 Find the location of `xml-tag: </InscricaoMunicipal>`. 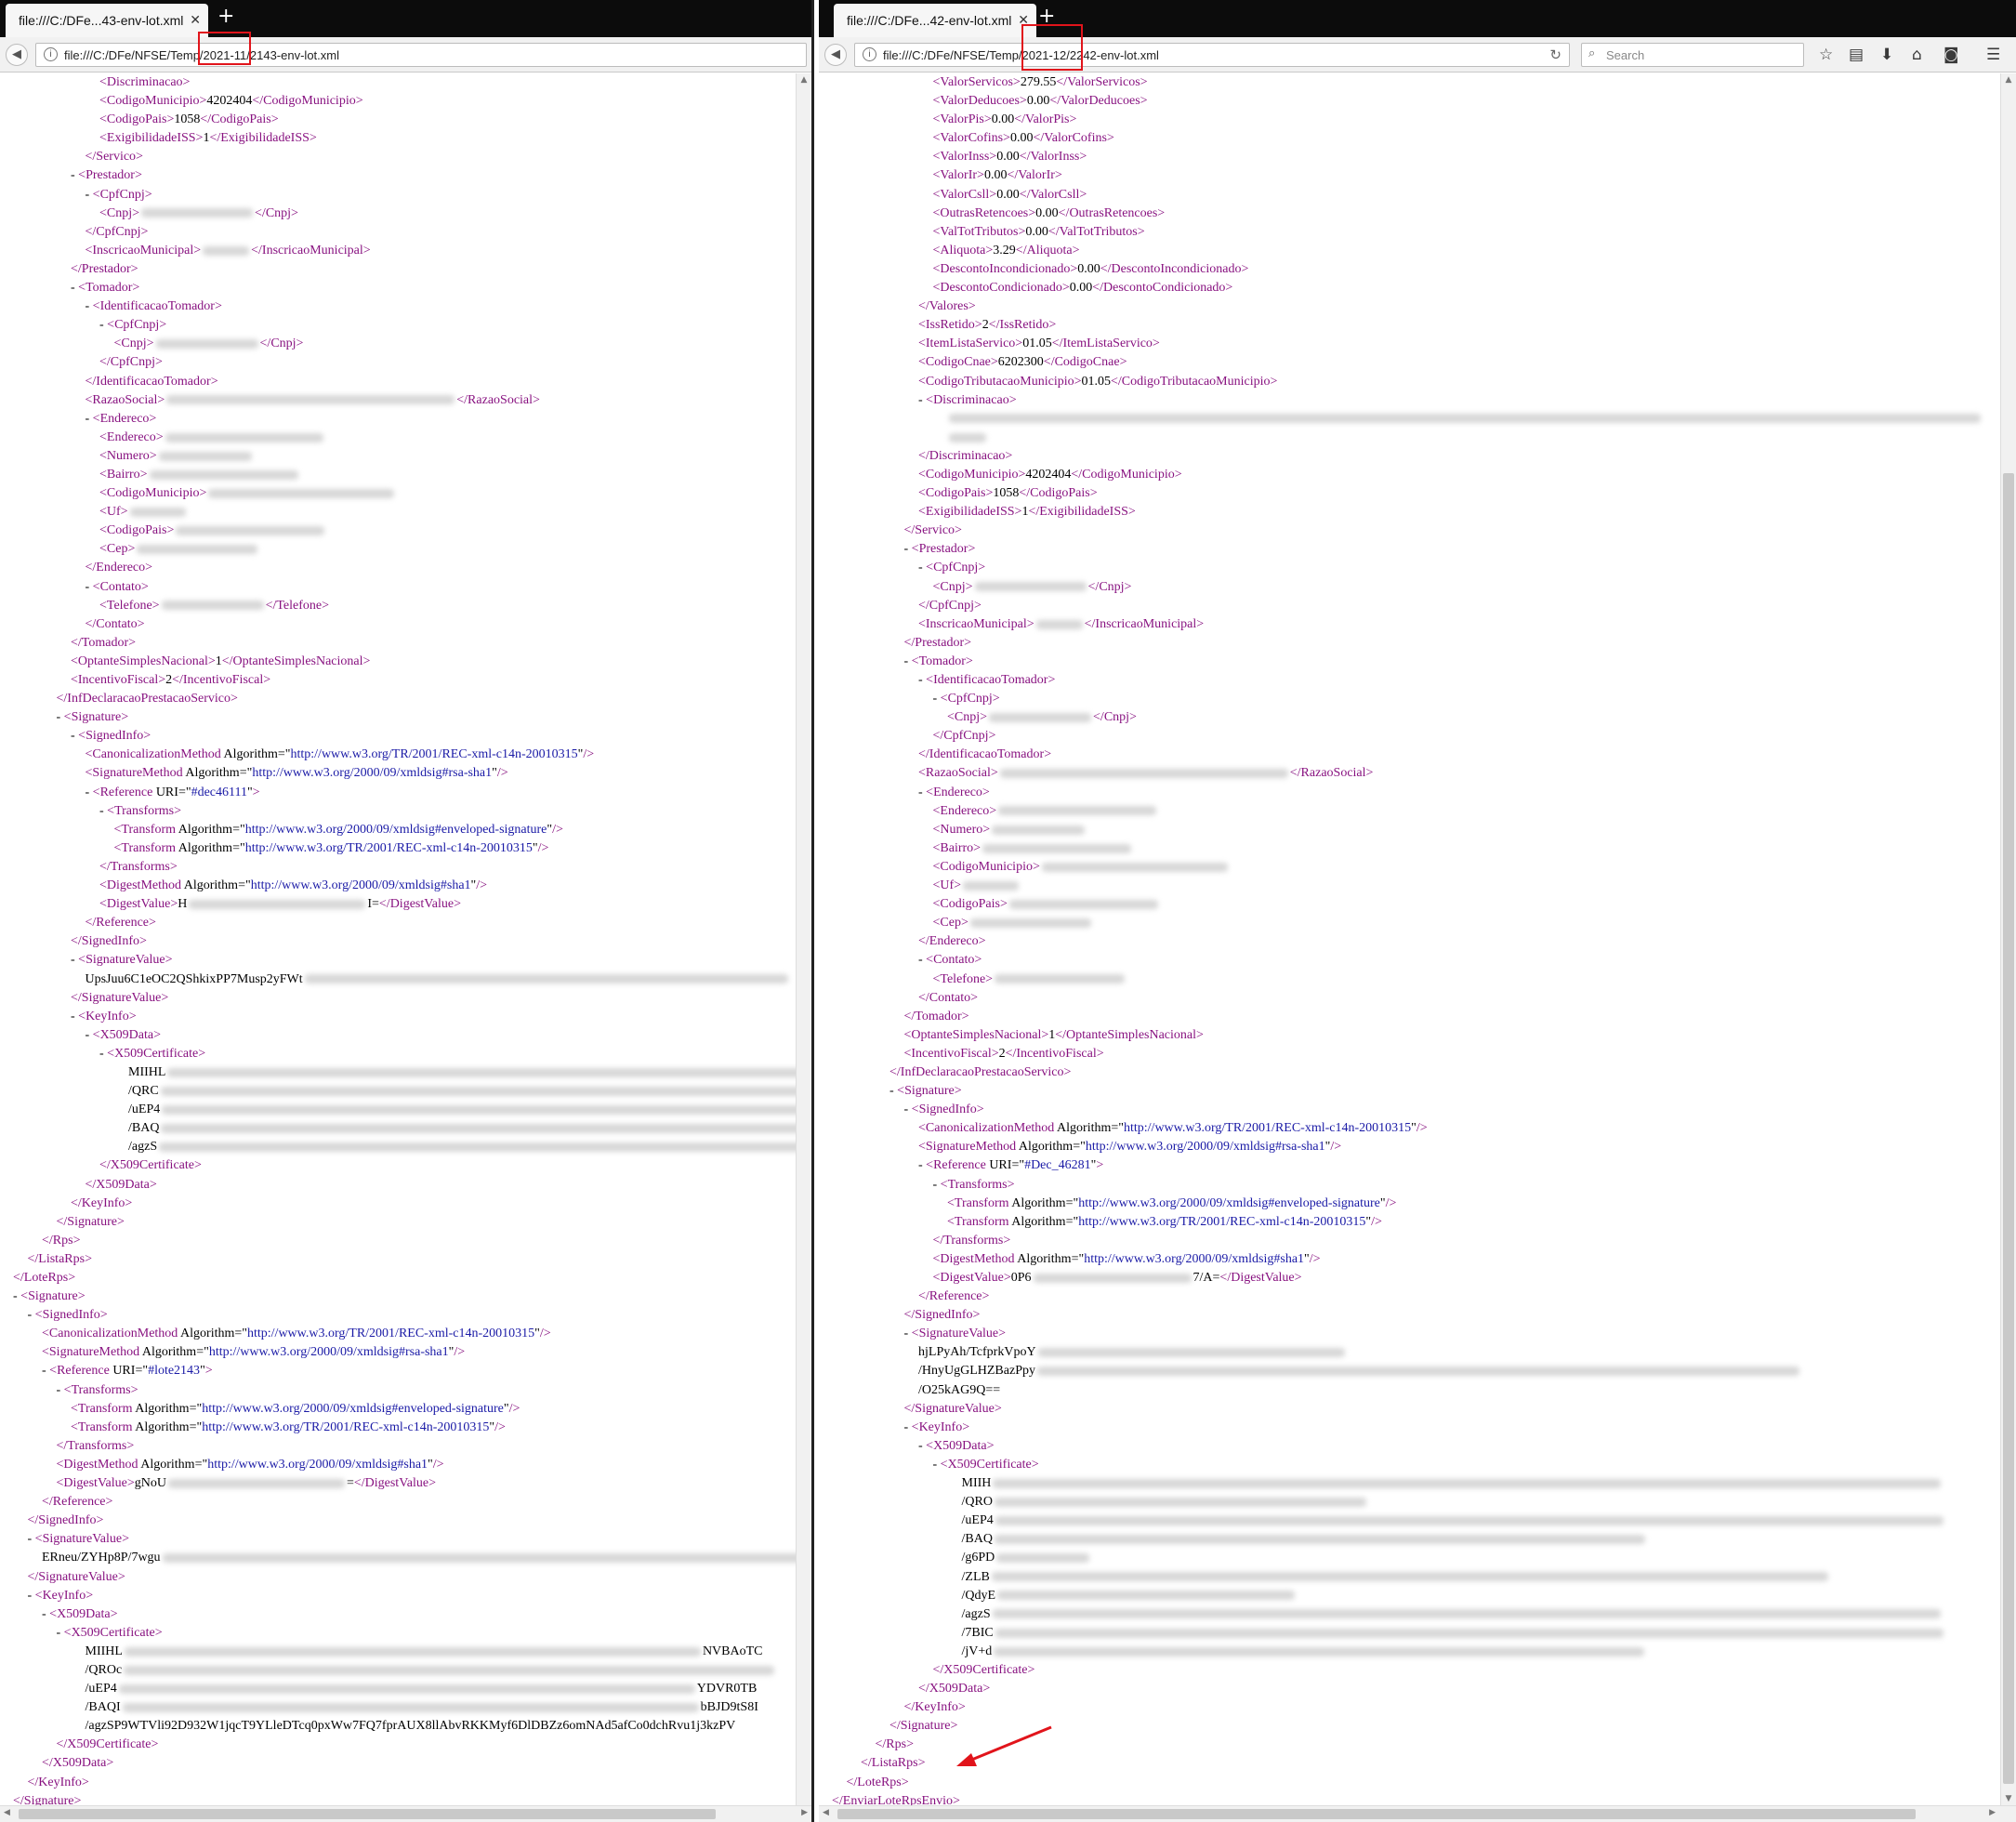

xml-tag: </InscricaoMunicipal> is located at coordinates (1144, 623).